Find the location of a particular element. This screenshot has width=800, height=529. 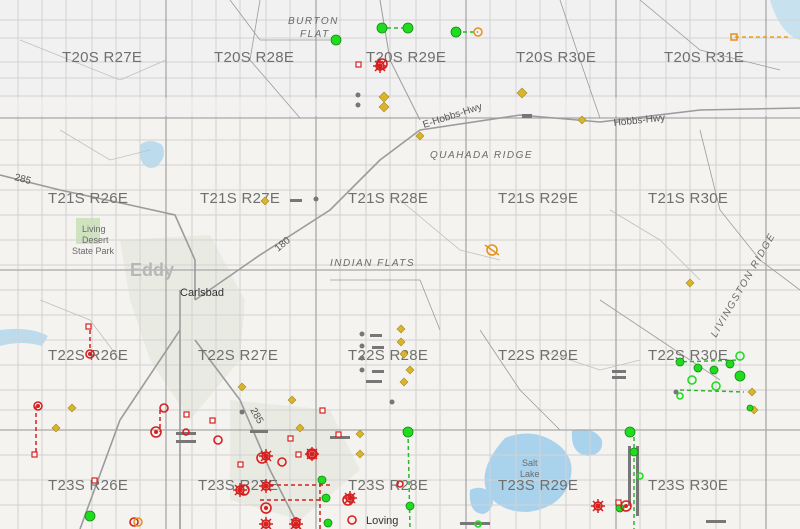

place-label-burton: BURTON is located at coordinates (313, 21).